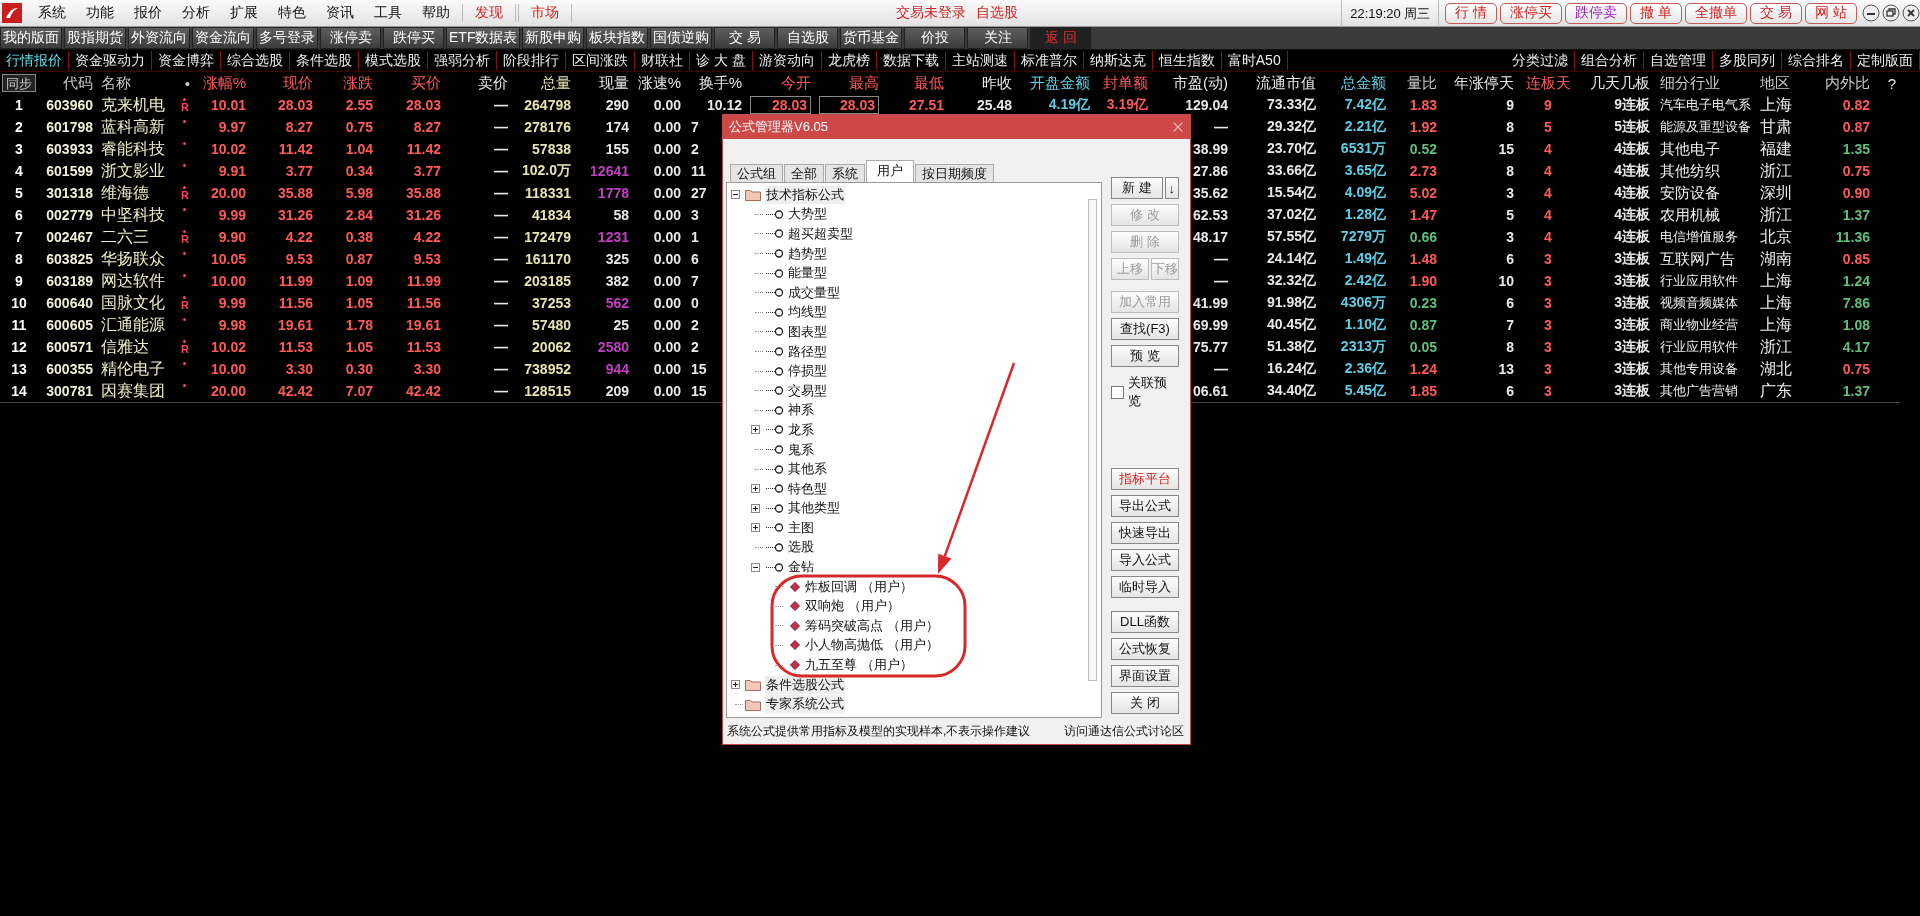  I want to click on dialog-button: 指标平台, so click(1145, 479).